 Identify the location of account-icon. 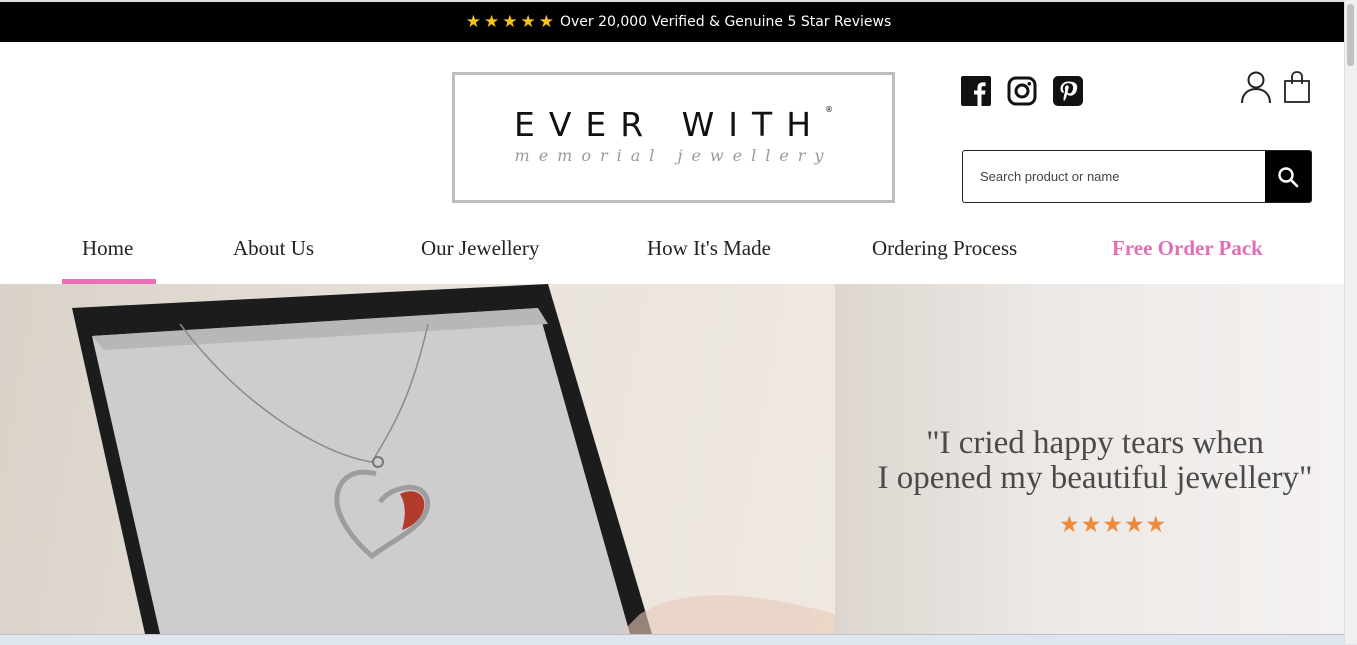
(1256, 87).